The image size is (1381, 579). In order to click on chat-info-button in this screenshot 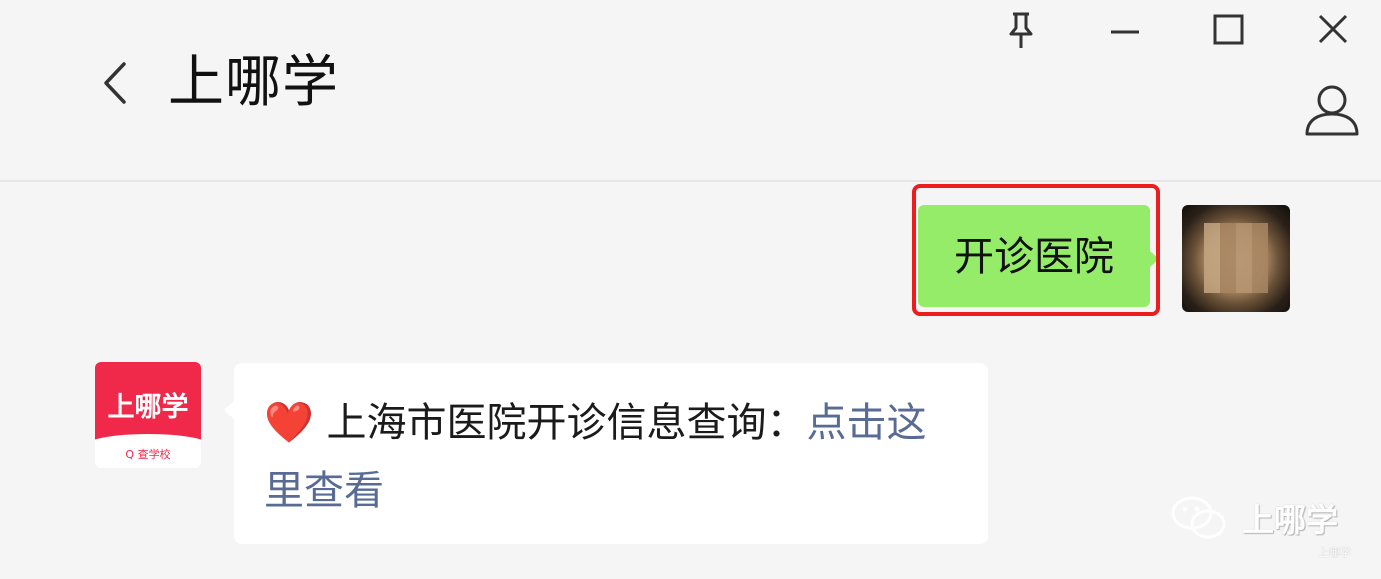, I will do `click(1332, 110)`.